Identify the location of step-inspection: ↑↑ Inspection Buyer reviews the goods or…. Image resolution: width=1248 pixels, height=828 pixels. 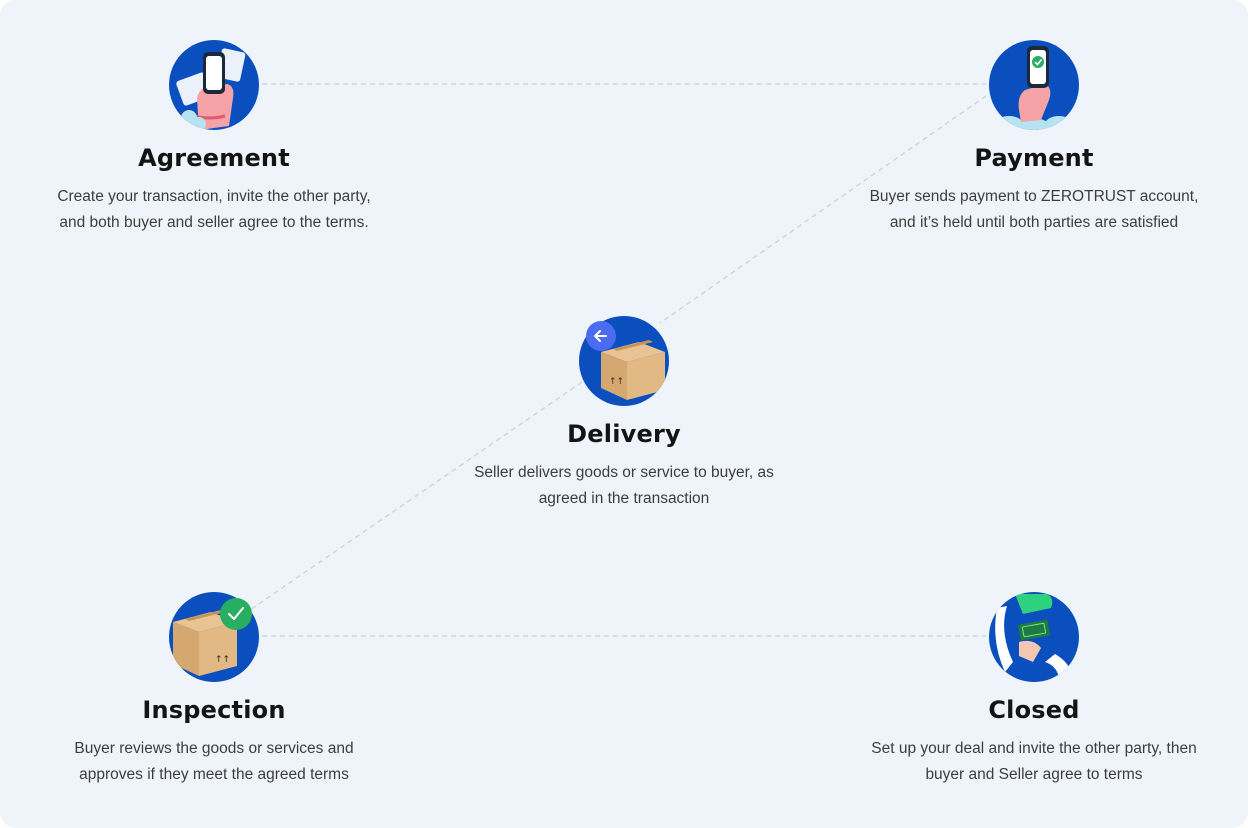
(214, 692).